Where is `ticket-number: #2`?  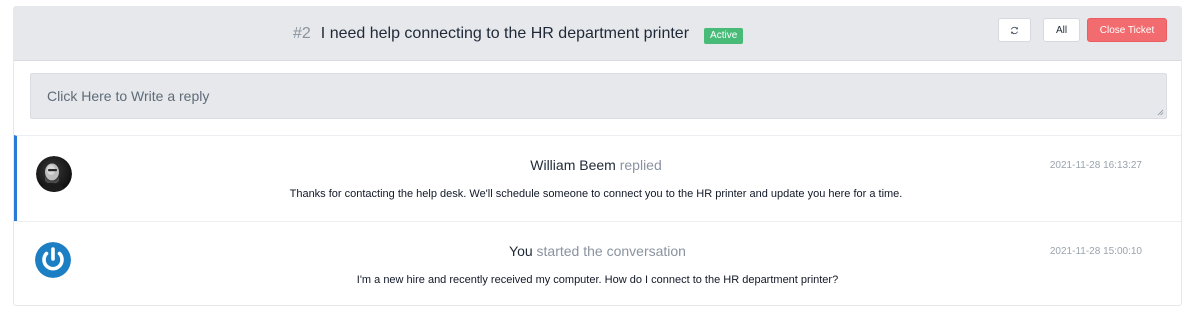 ticket-number: #2 is located at coordinates (302, 33).